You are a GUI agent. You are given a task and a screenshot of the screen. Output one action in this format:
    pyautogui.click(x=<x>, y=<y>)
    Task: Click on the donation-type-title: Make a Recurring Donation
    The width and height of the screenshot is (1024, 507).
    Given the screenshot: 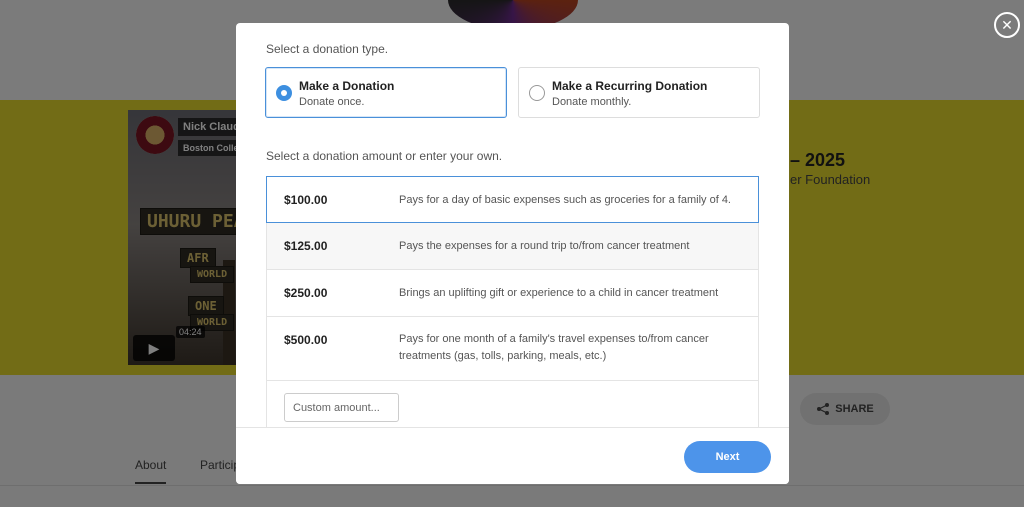 What is the action you would take?
    pyautogui.click(x=630, y=86)
    